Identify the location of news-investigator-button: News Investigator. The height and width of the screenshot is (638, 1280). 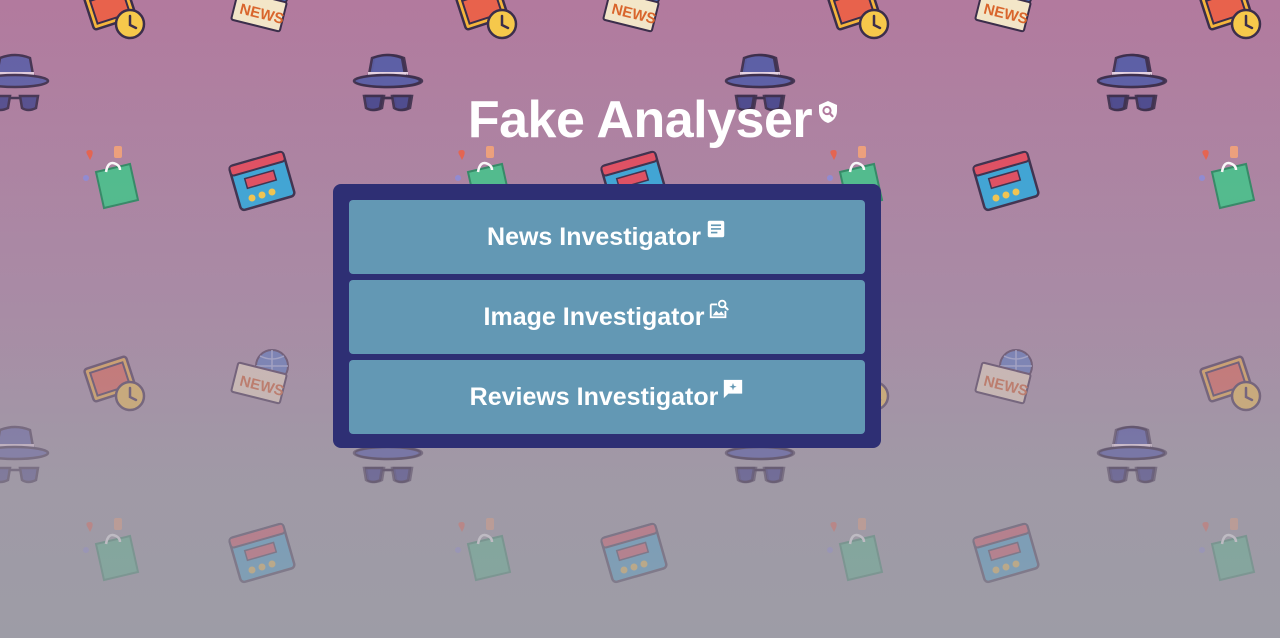
(607, 237).